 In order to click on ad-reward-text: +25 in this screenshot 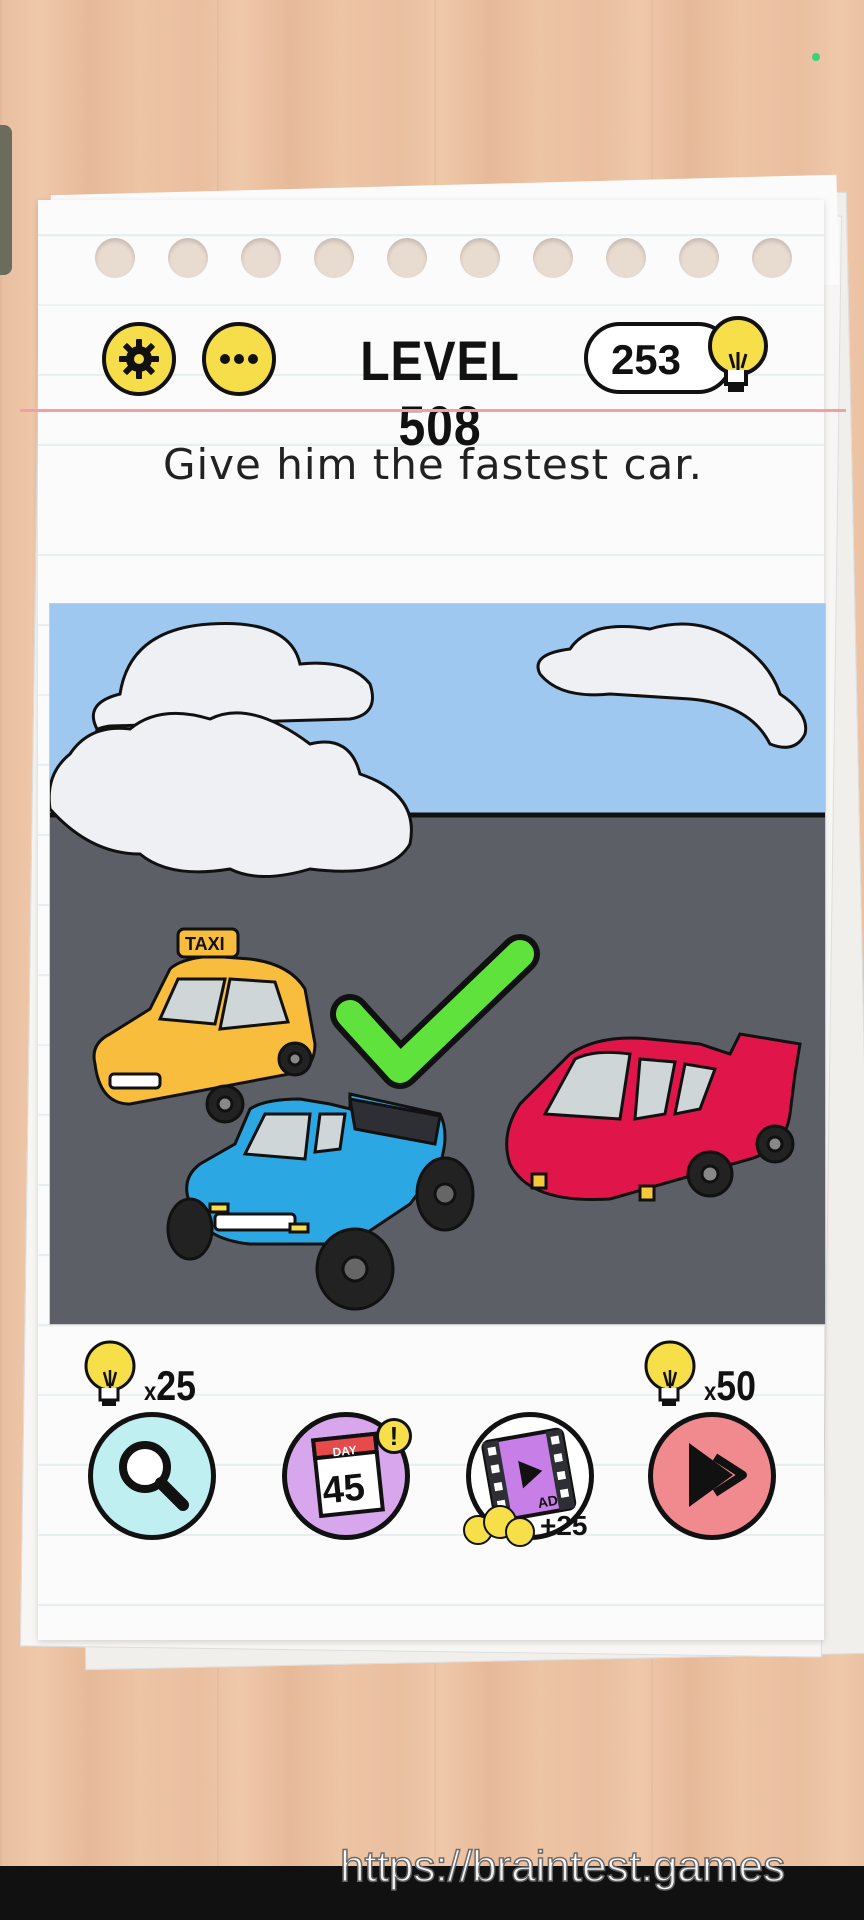, I will do `click(564, 1525)`.